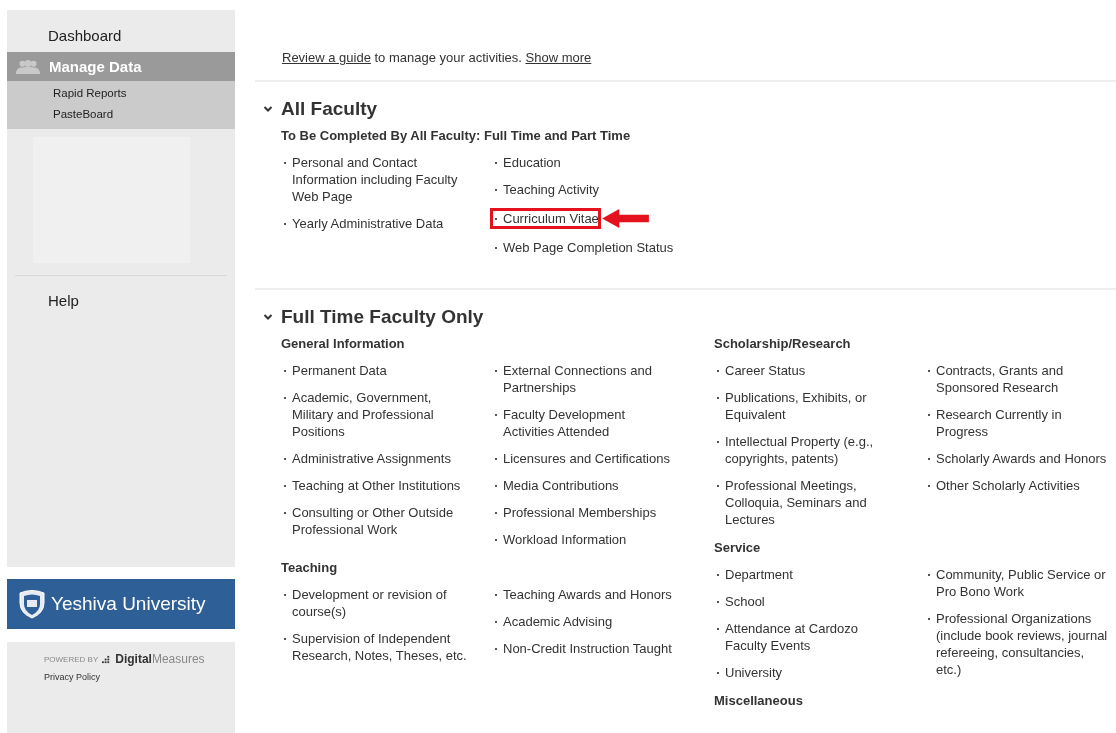 The image size is (1116, 733). What do you see at coordinates (739, 601) in the screenshot?
I see `activity-link: School` at bounding box center [739, 601].